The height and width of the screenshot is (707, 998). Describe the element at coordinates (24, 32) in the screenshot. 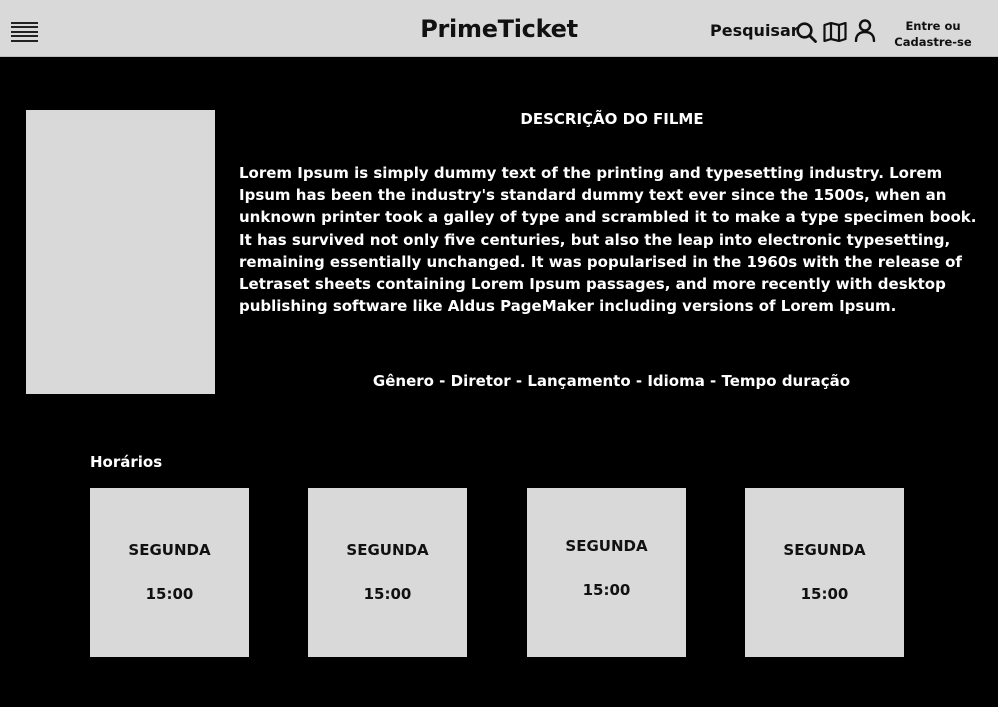

I see `menu-icon` at that location.